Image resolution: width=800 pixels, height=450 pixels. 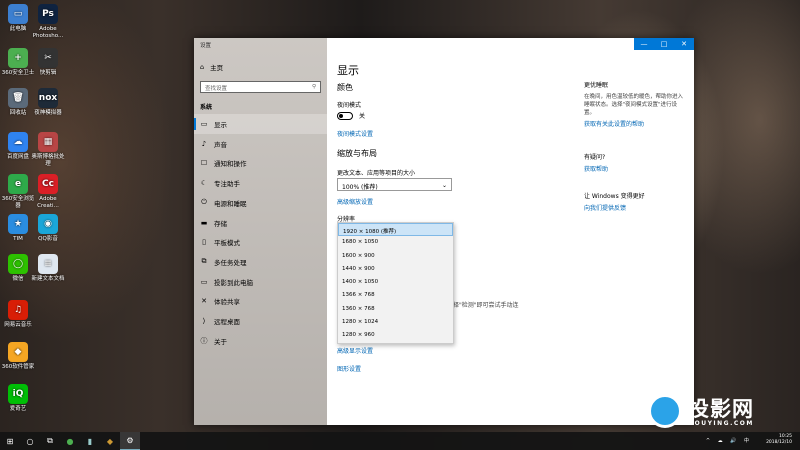 I want to click on watermark-url: TOUYING.COM, so click(x=721, y=423).